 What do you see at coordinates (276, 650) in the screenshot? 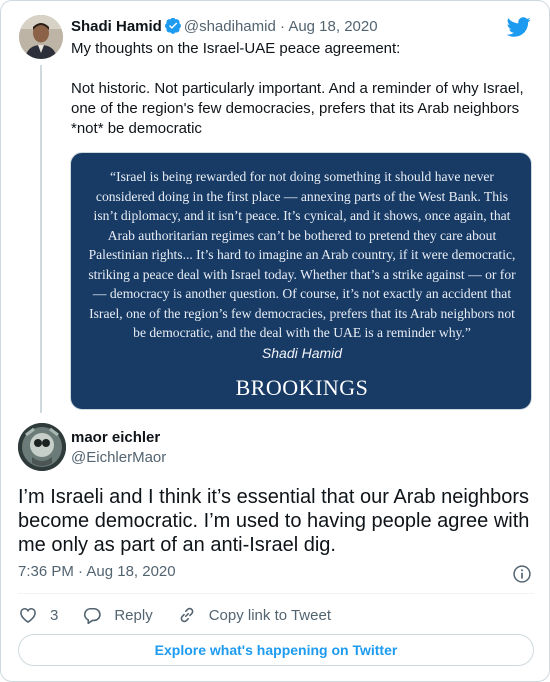
I see `explore-twitter-button: Explore what's happening on Twitter` at bounding box center [276, 650].